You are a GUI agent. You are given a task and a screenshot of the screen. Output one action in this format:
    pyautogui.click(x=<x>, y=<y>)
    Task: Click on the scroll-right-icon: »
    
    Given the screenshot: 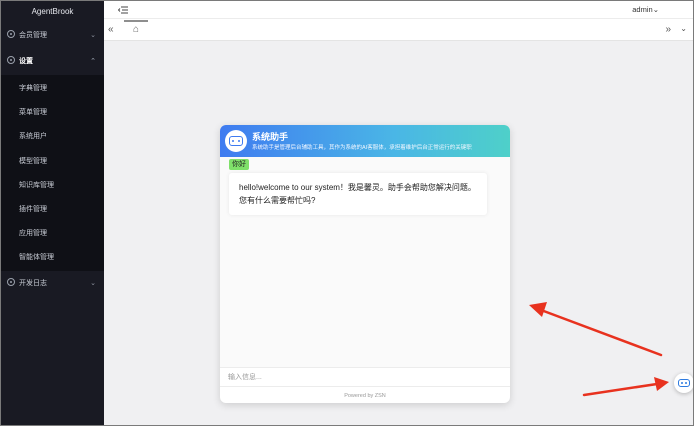 What is the action you would take?
    pyautogui.click(x=668, y=29)
    